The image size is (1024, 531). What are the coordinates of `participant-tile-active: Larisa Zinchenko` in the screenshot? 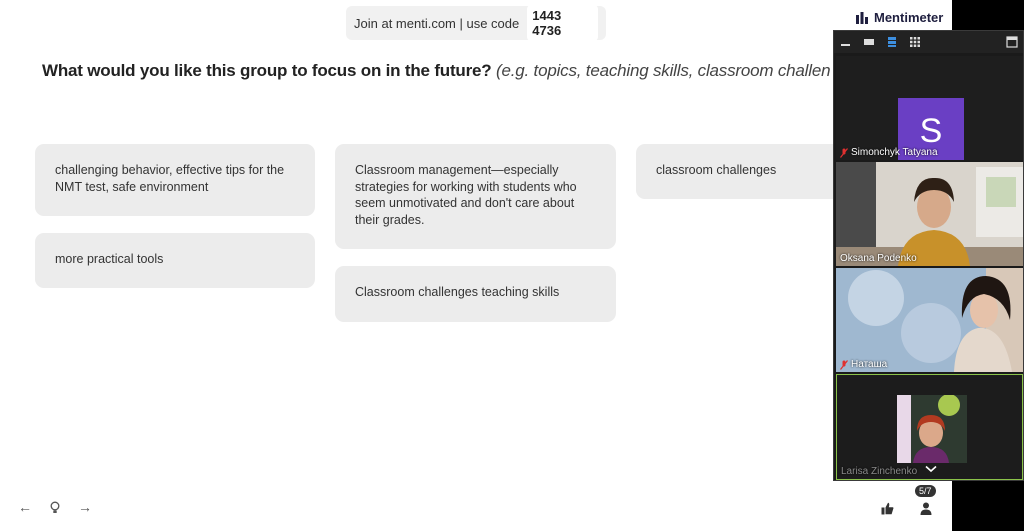 It's located at (929, 427).